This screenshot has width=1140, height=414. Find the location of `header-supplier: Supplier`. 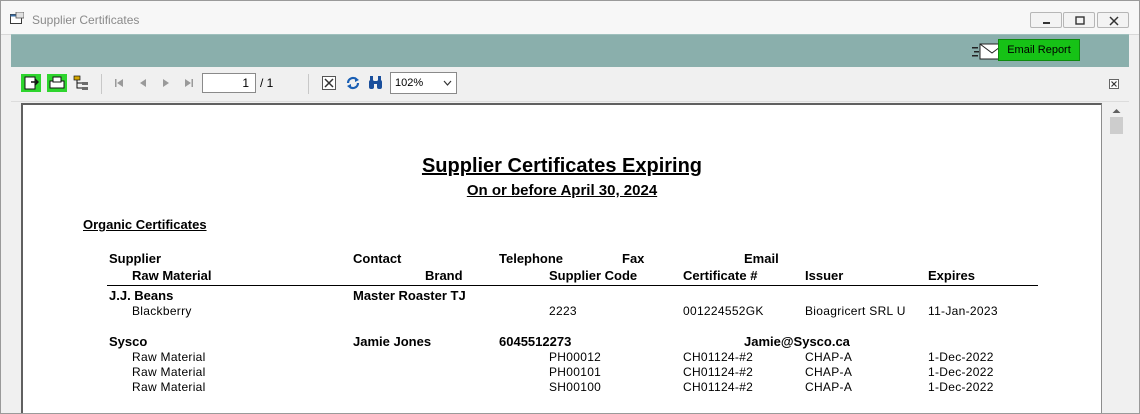

header-supplier: Supplier is located at coordinates (135, 258).